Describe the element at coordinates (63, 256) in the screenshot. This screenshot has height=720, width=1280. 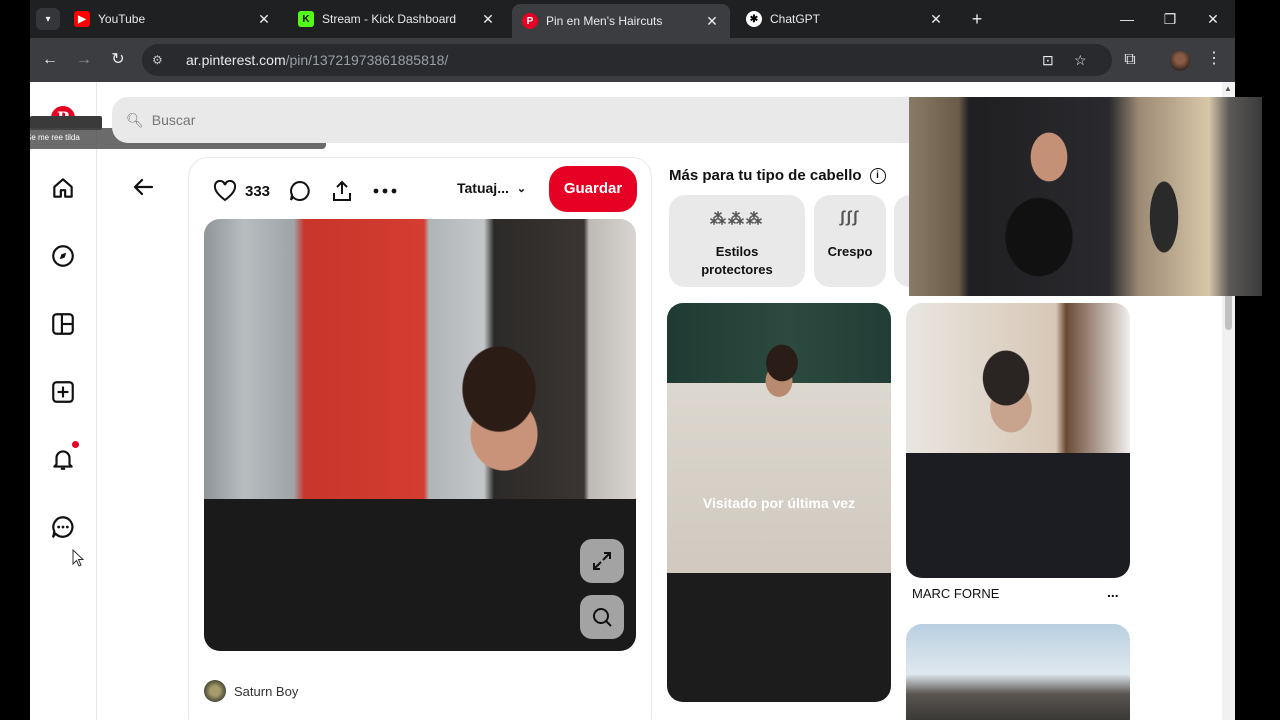
I see `explore-icon` at that location.